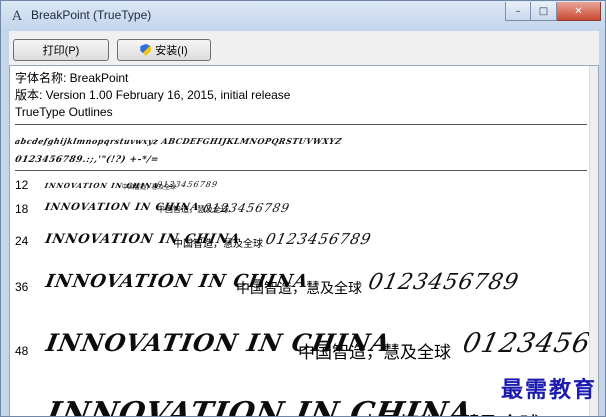 The height and width of the screenshot is (417, 606). I want to click on size-label-12: 12, so click(22, 185).